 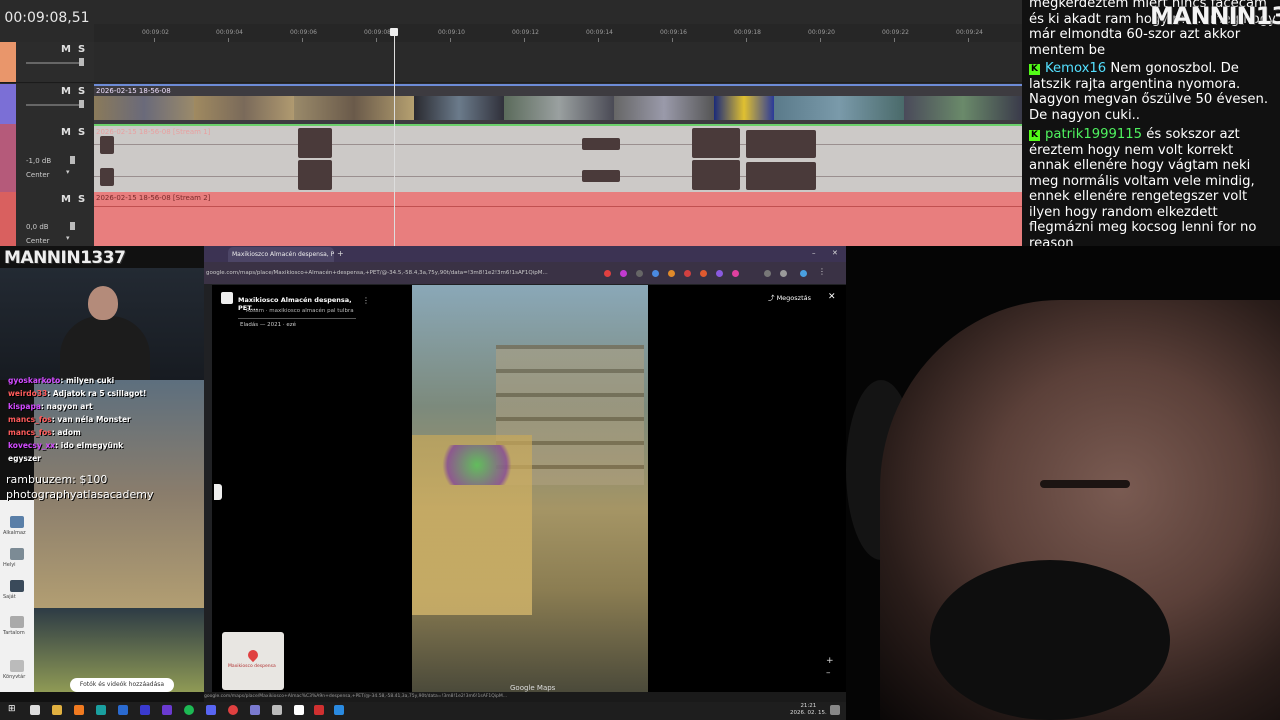 I want to click on firefox-icon, so click(x=79, y=710).